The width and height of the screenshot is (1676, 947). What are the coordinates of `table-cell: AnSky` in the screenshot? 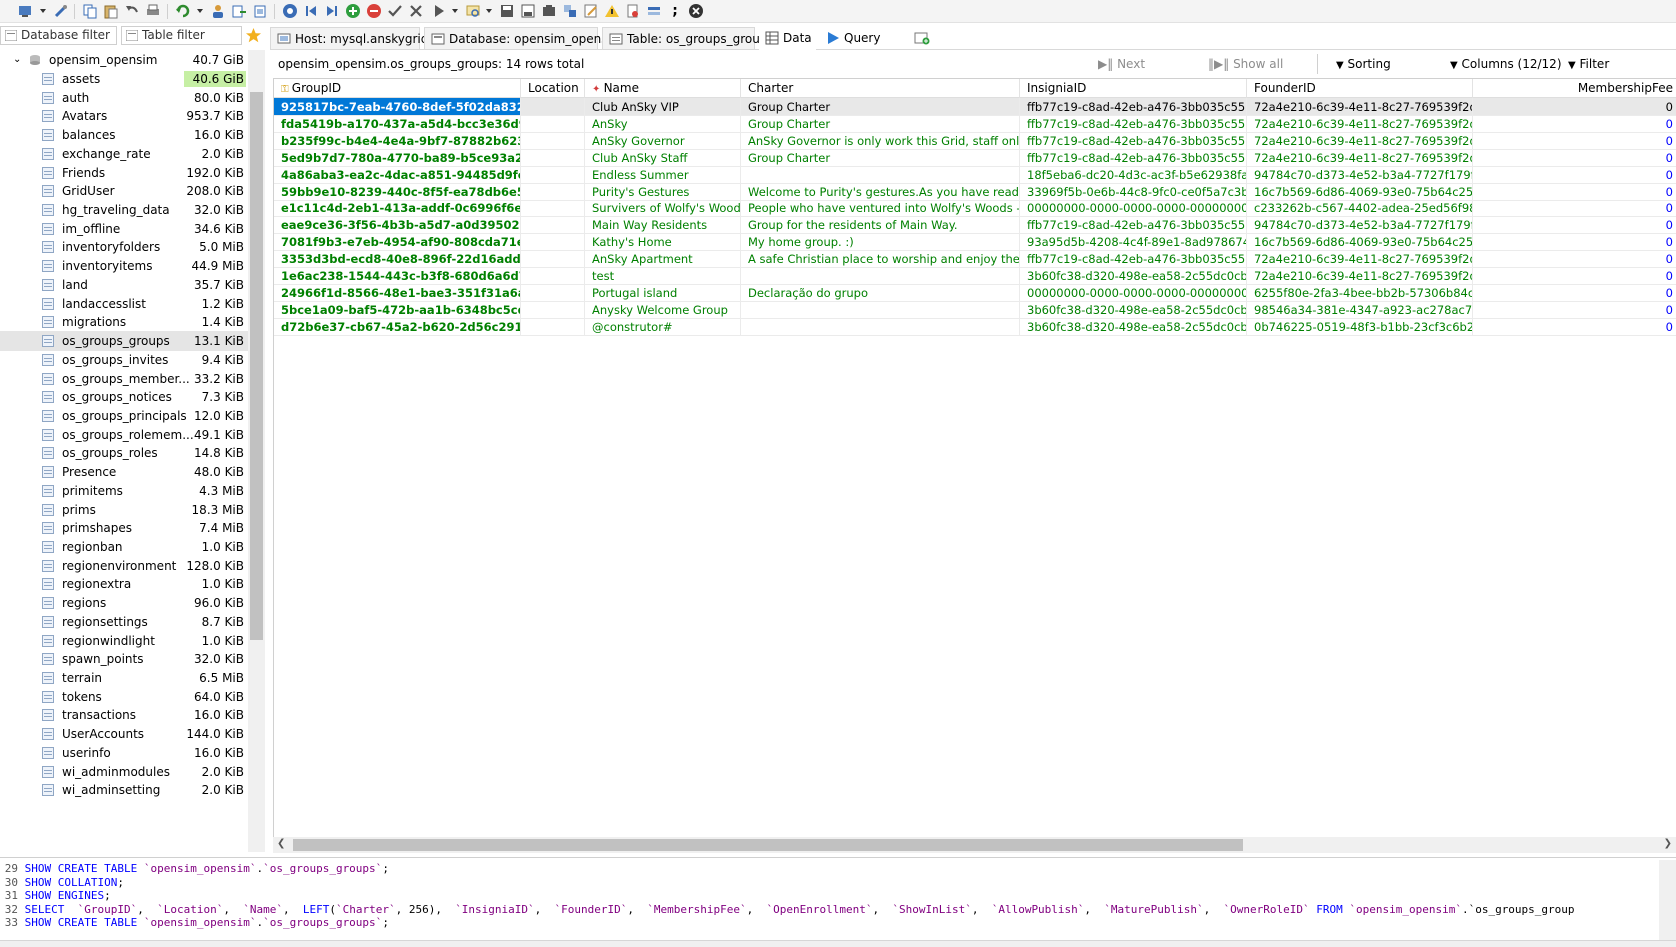 It's located at (663, 123).